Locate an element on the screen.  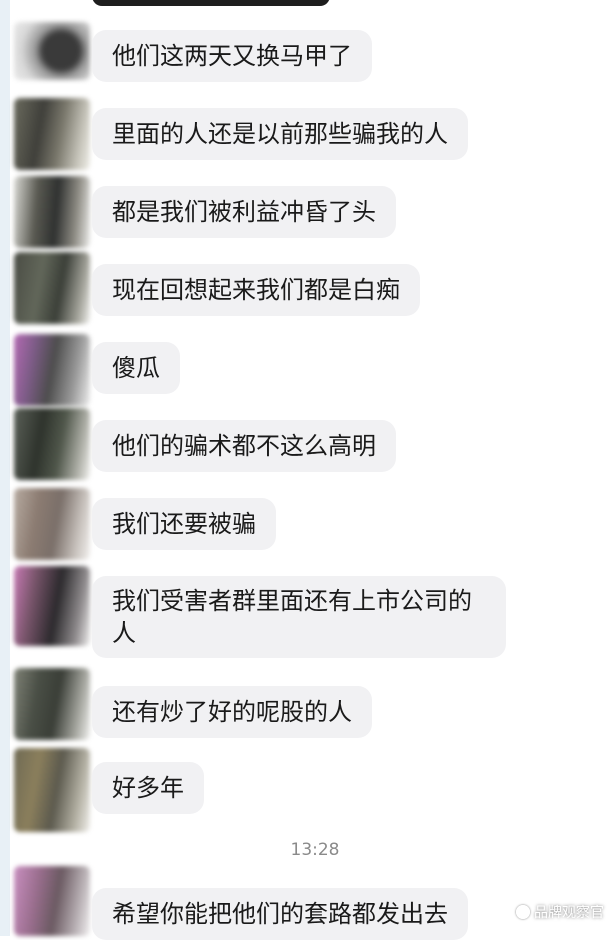
watermark-logo-icon is located at coordinates (523, 912).